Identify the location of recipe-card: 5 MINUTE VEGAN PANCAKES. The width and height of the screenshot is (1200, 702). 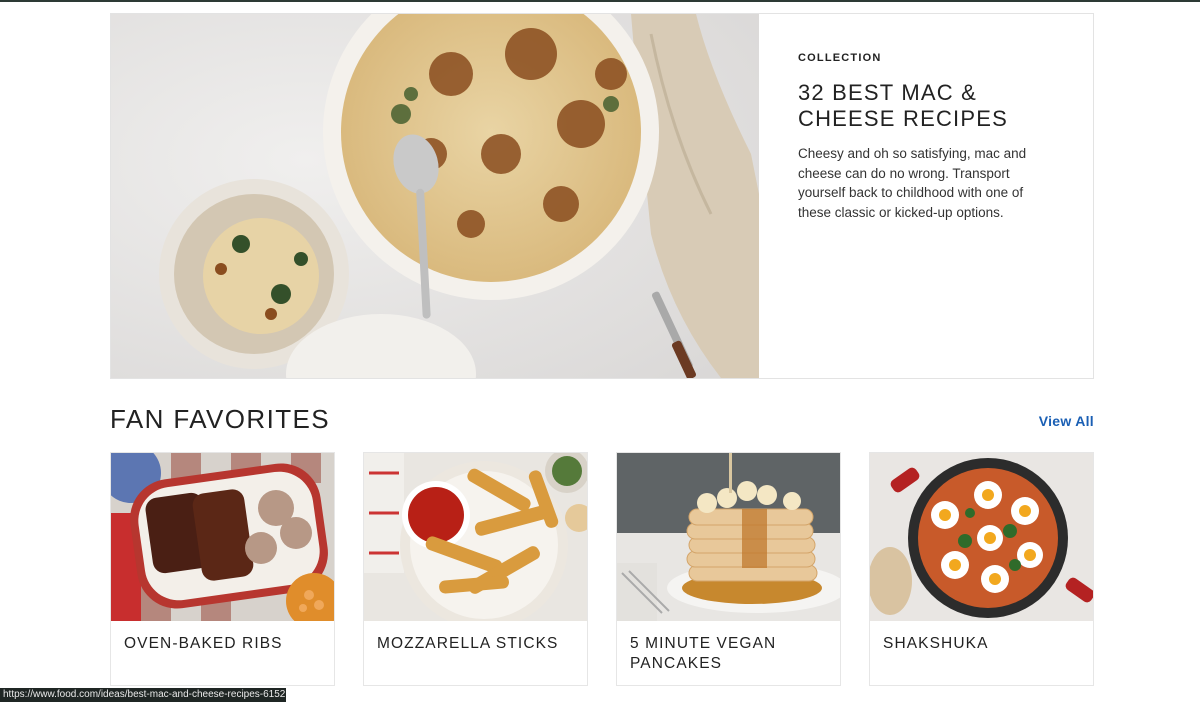
(728, 569).